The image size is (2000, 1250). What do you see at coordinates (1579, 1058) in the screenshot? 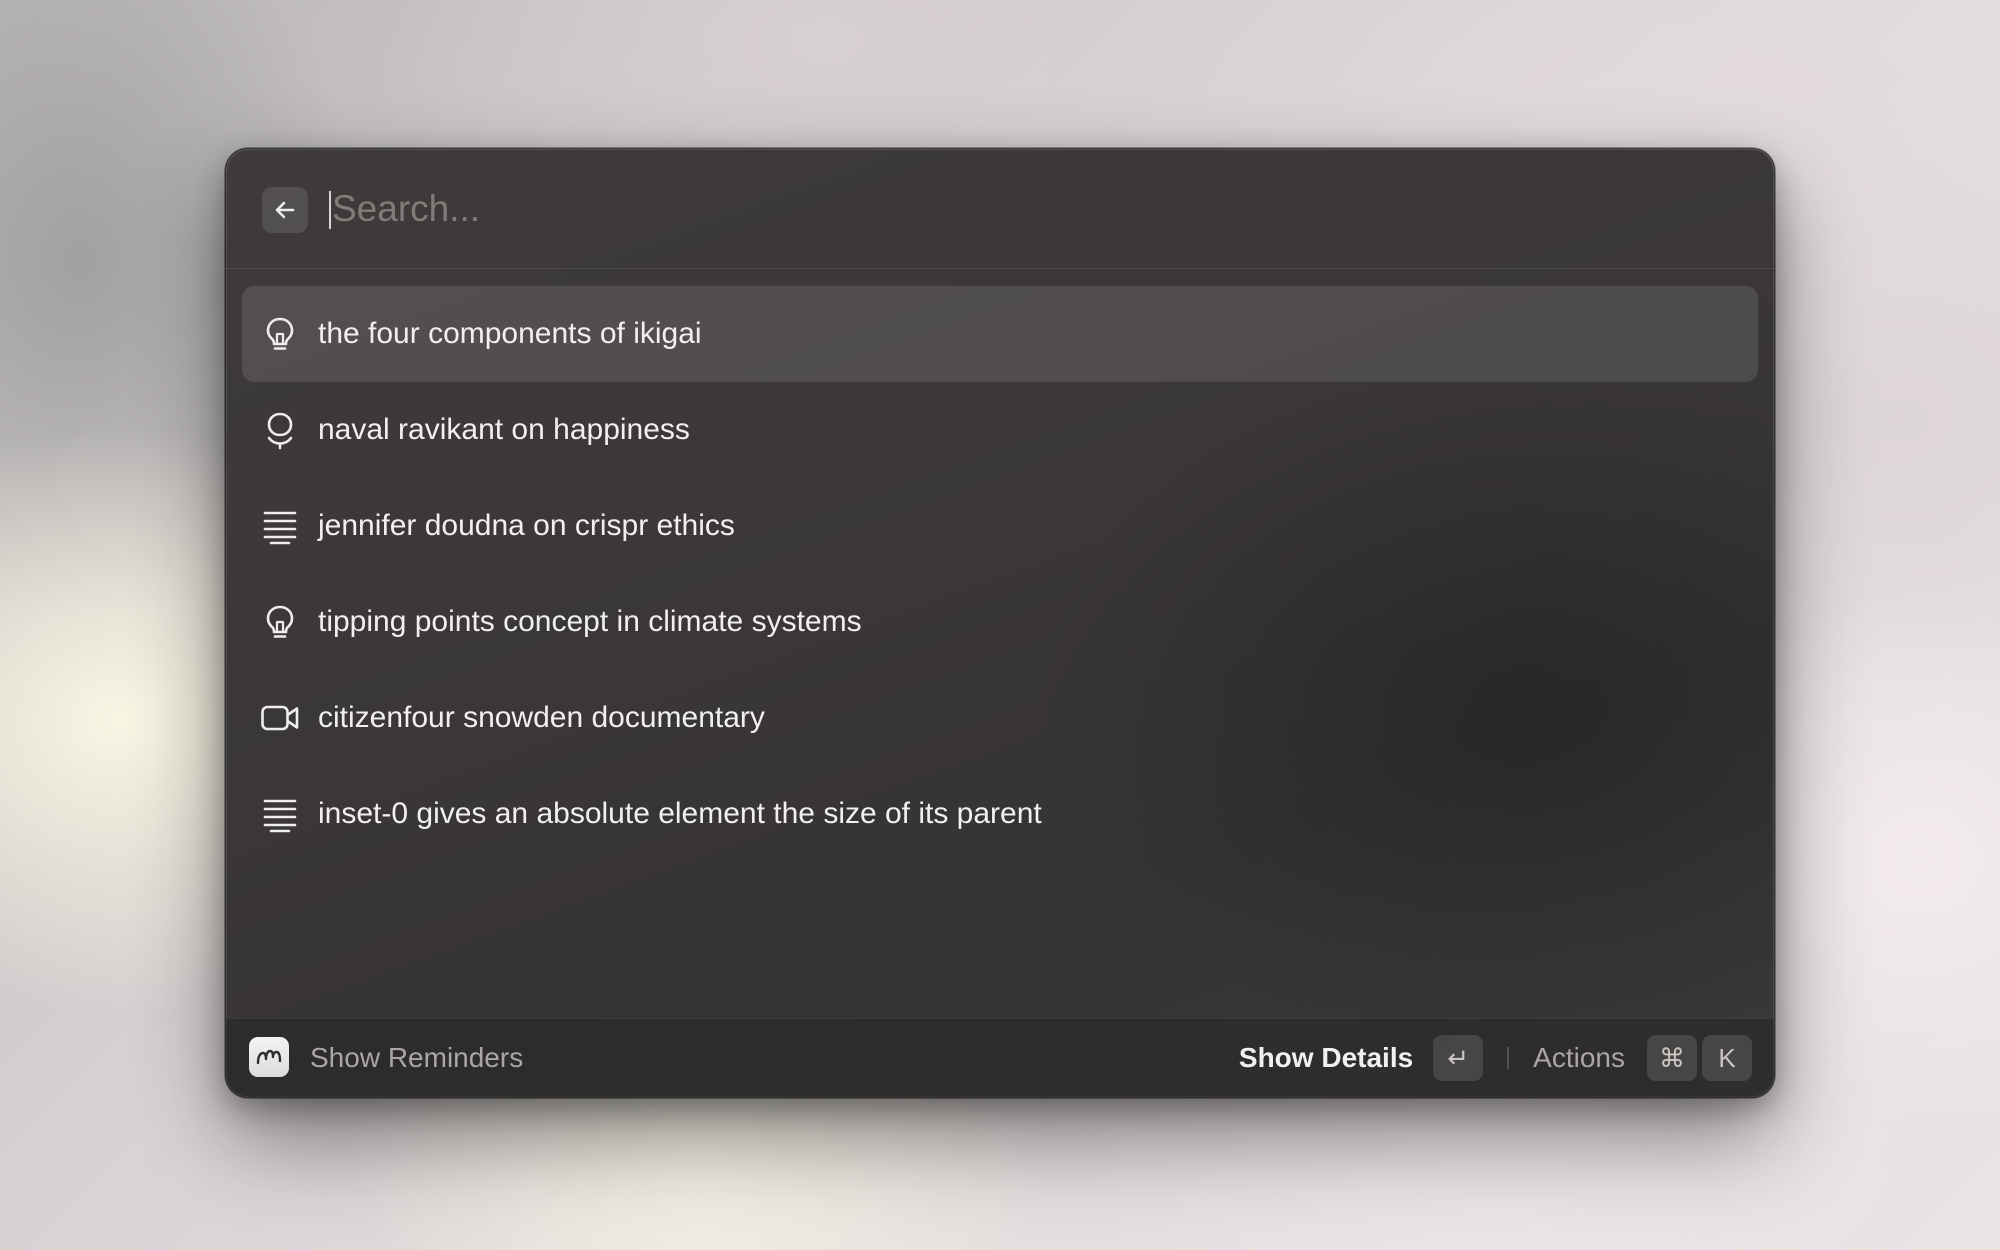
I see `actions-button: Actions` at bounding box center [1579, 1058].